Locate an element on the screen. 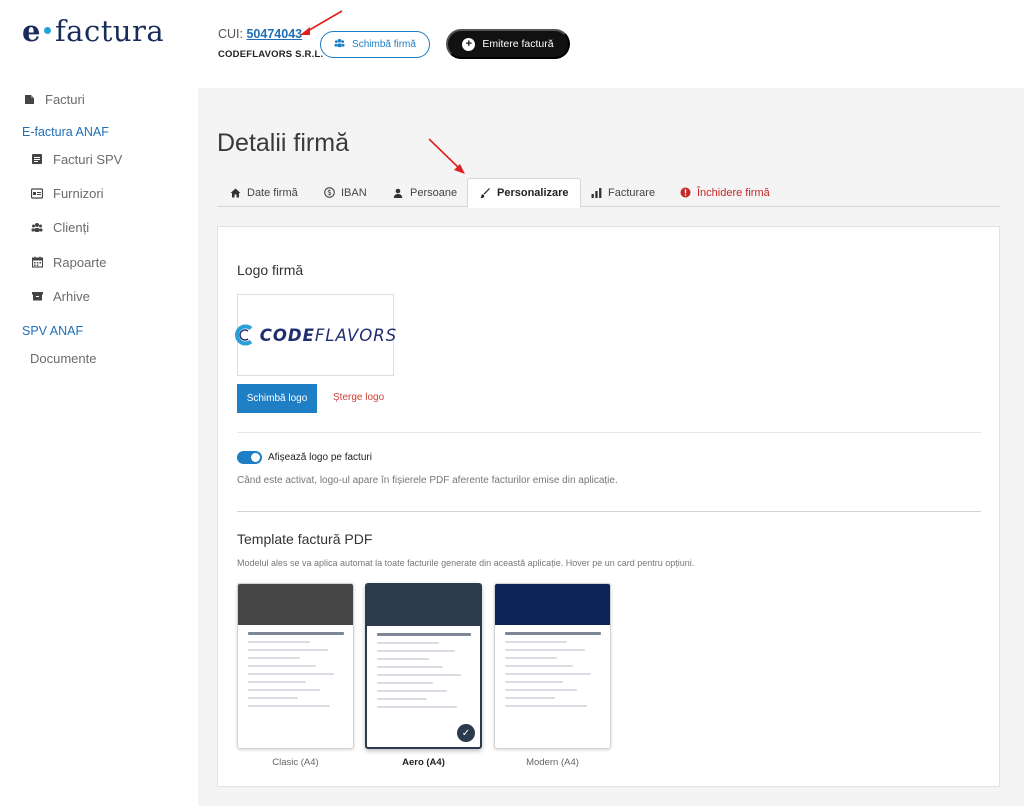 This screenshot has height=806, width=1024. brush-icon is located at coordinates (485, 193).